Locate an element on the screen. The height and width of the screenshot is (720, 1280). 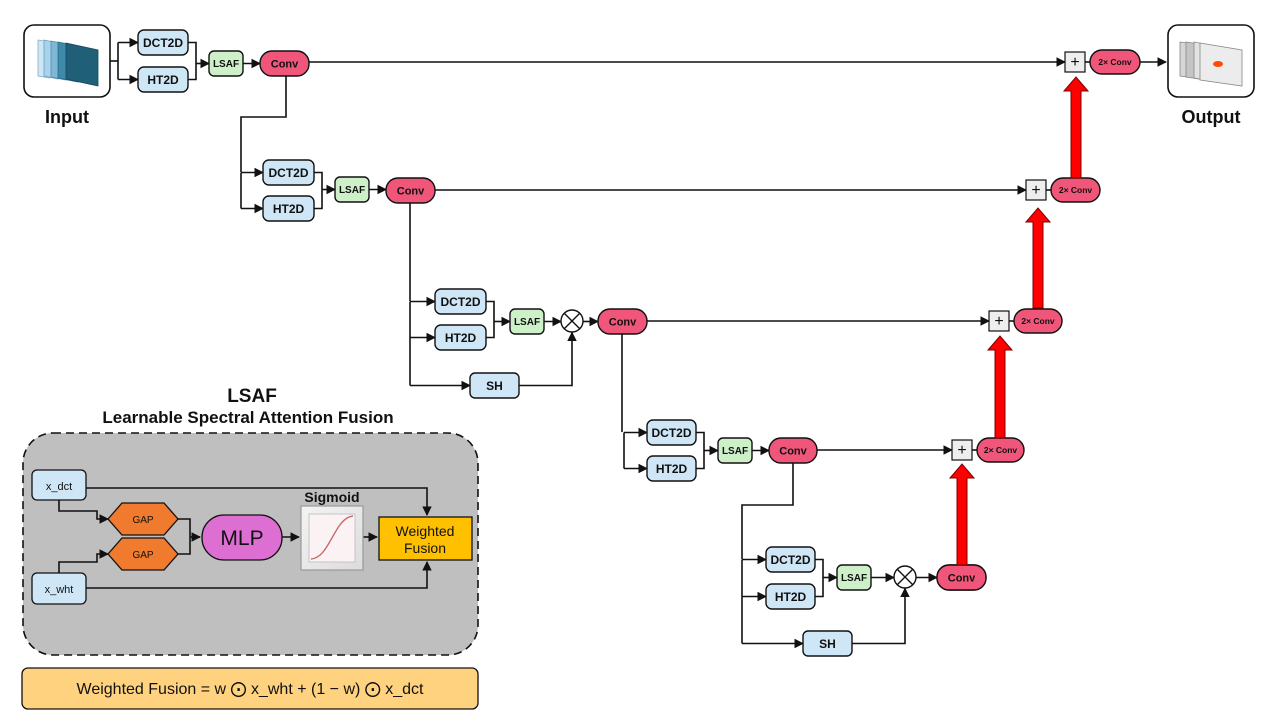
level-3-merge is located at coordinates (490, 319).